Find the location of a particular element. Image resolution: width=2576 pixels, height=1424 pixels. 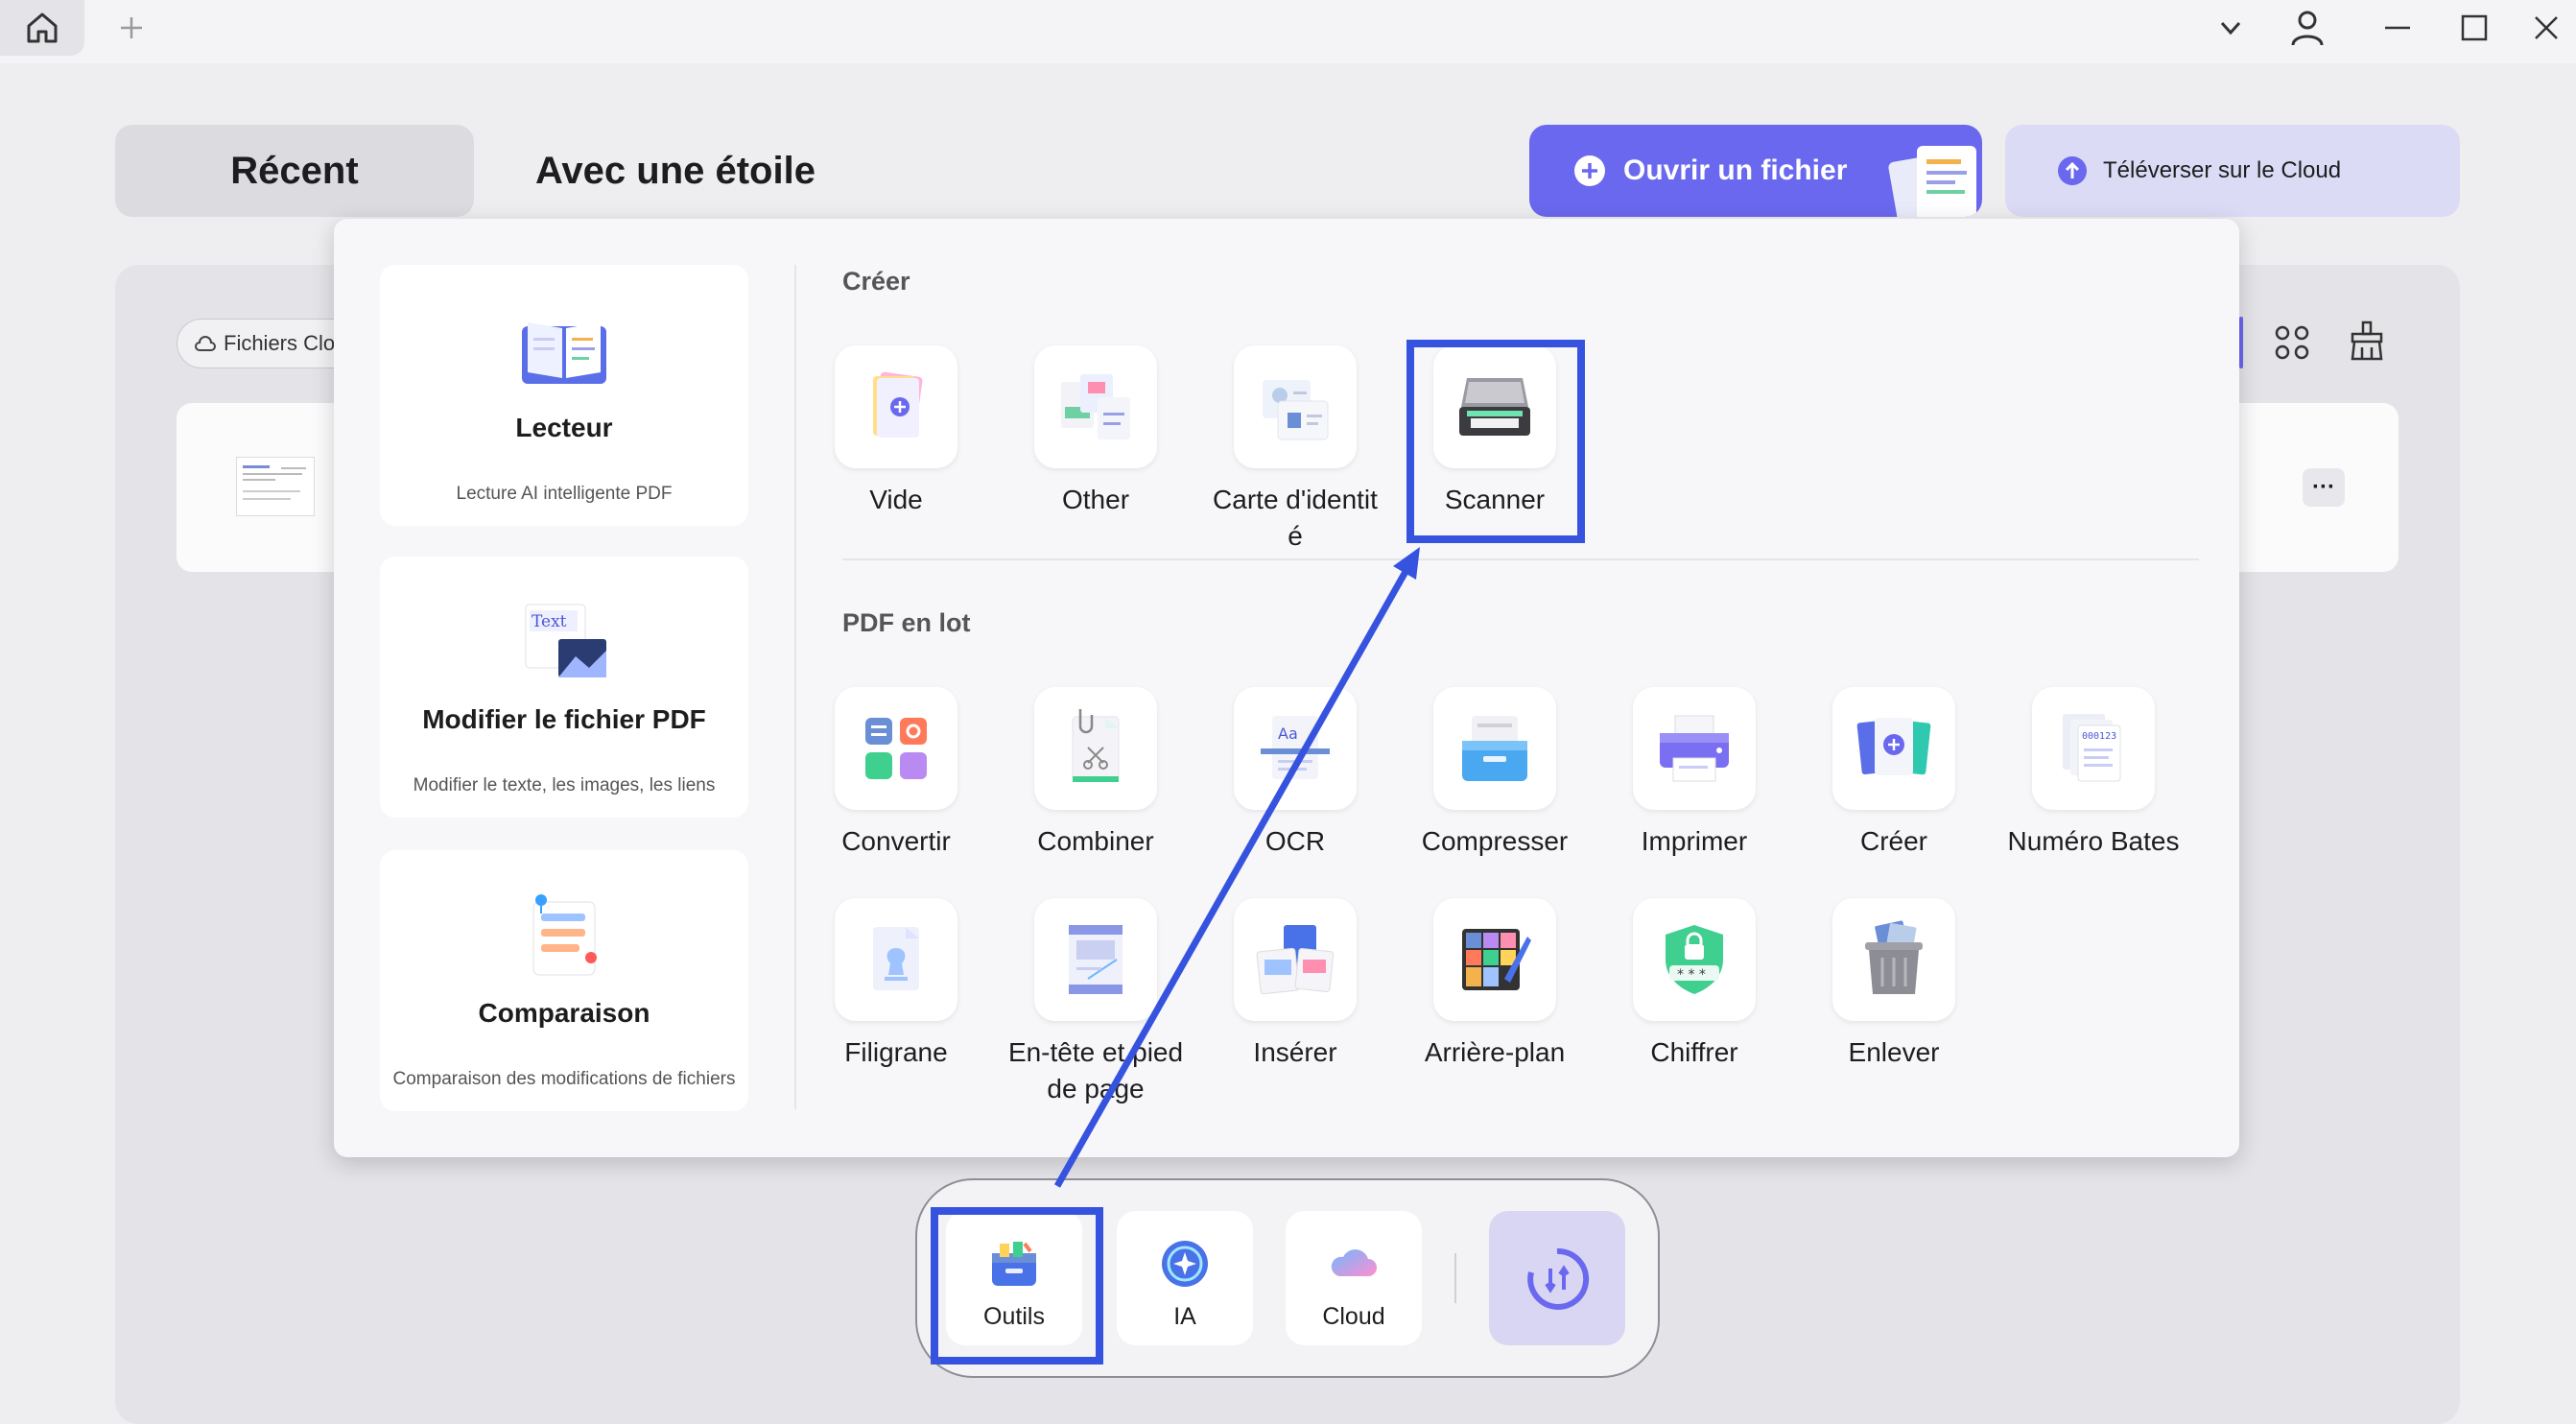

trash-icon is located at coordinates (1894, 957).